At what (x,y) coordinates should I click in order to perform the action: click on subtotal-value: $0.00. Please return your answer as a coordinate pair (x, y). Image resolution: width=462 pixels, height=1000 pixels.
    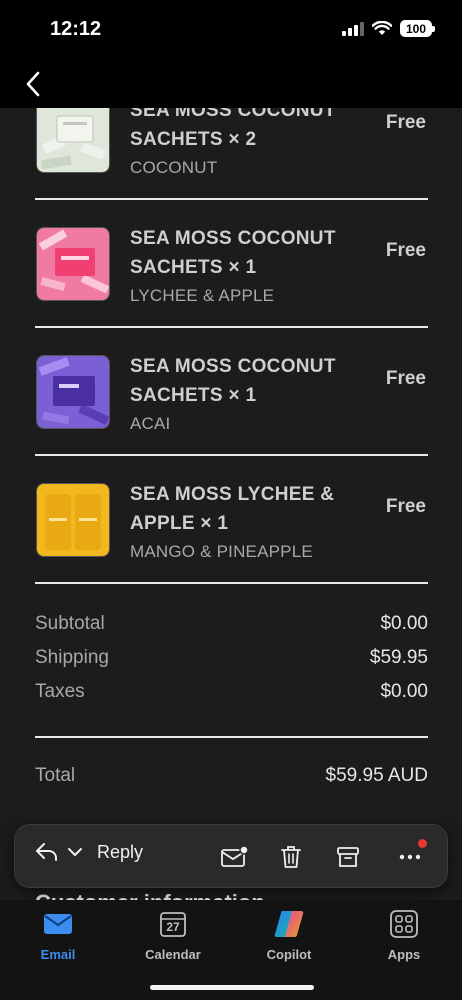
    Looking at the image, I should click on (404, 623).